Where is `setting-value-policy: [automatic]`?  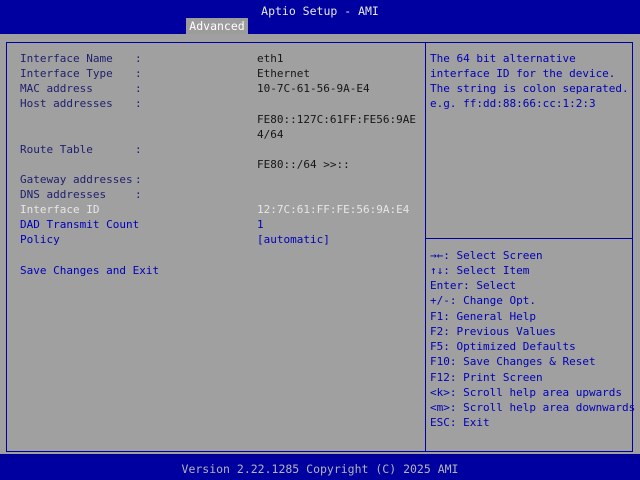
setting-value-policy: [automatic] is located at coordinates (293, 239).